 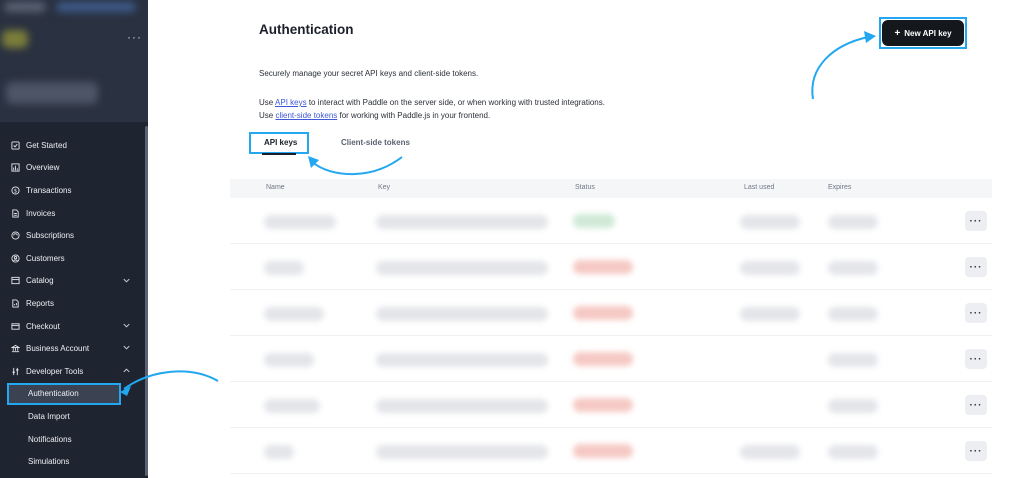 What do you see at coordinates (843, 65) in the screenshot?
I see `annotation-arrow-button` at bounding box center [843, 65].